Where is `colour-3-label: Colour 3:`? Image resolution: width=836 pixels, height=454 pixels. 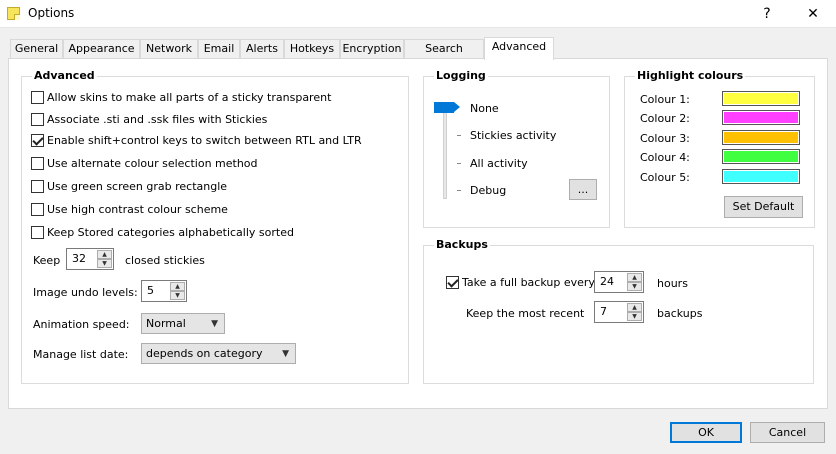
colour-3-label: Colour 3: is located at coordinates (665, 138).